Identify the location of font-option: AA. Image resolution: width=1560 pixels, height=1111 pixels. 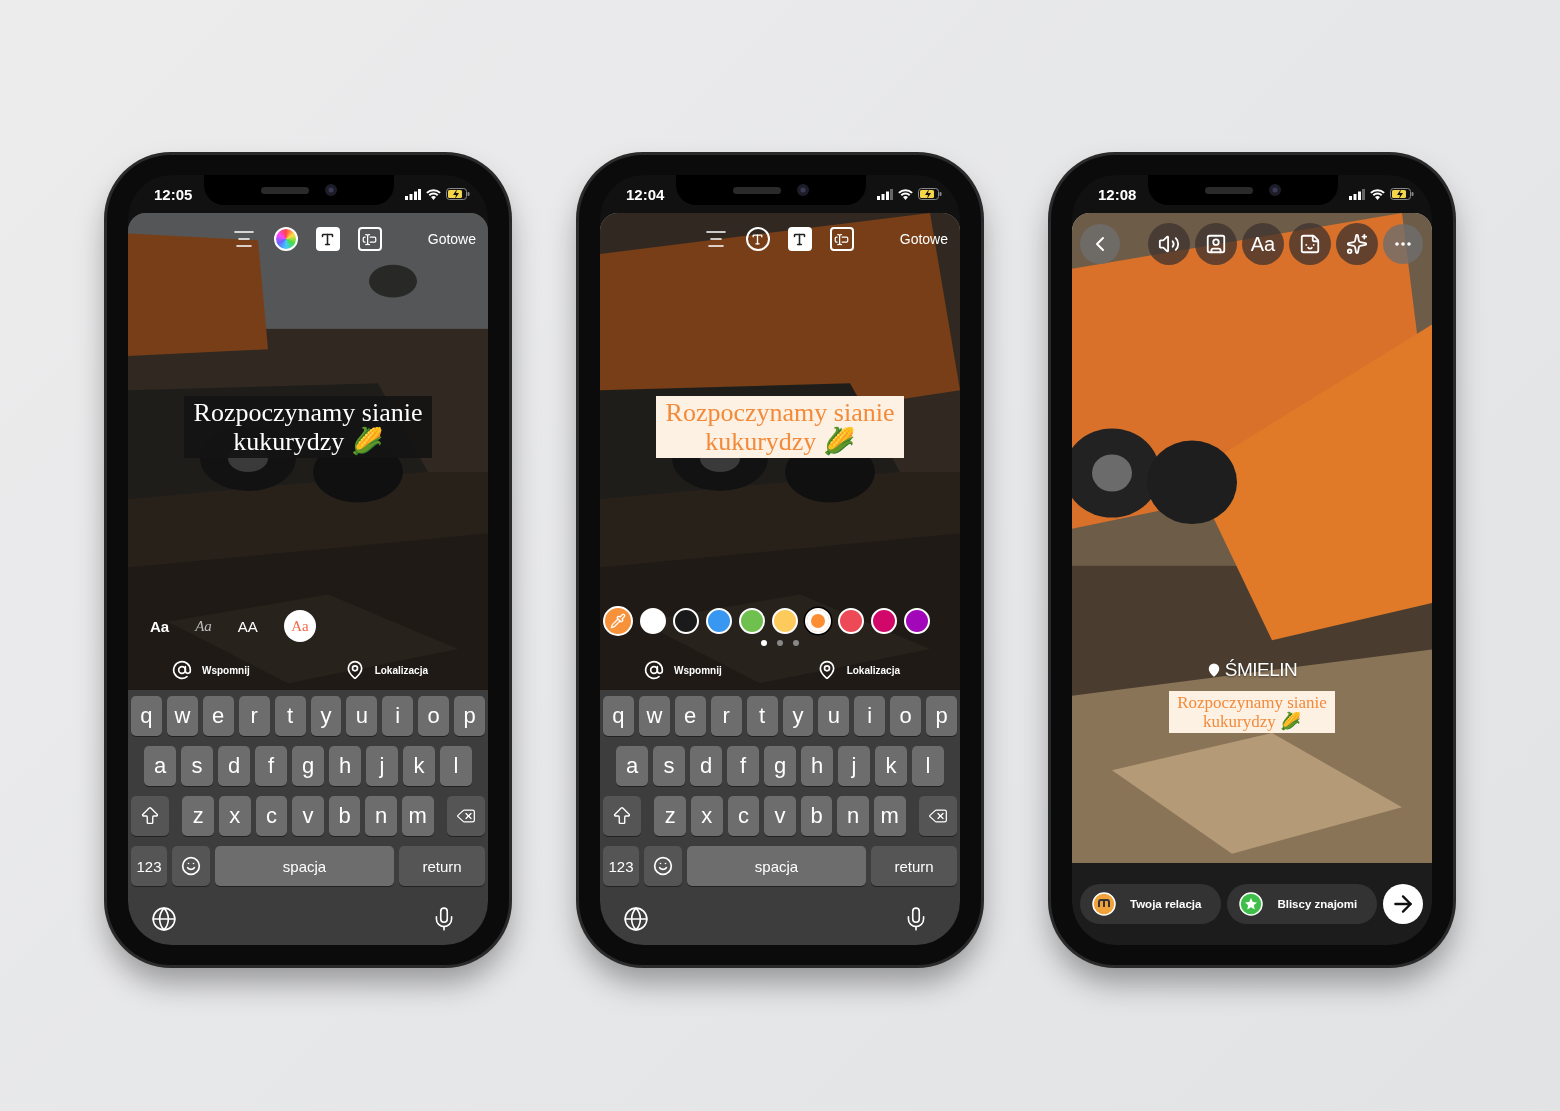
(247, 626).